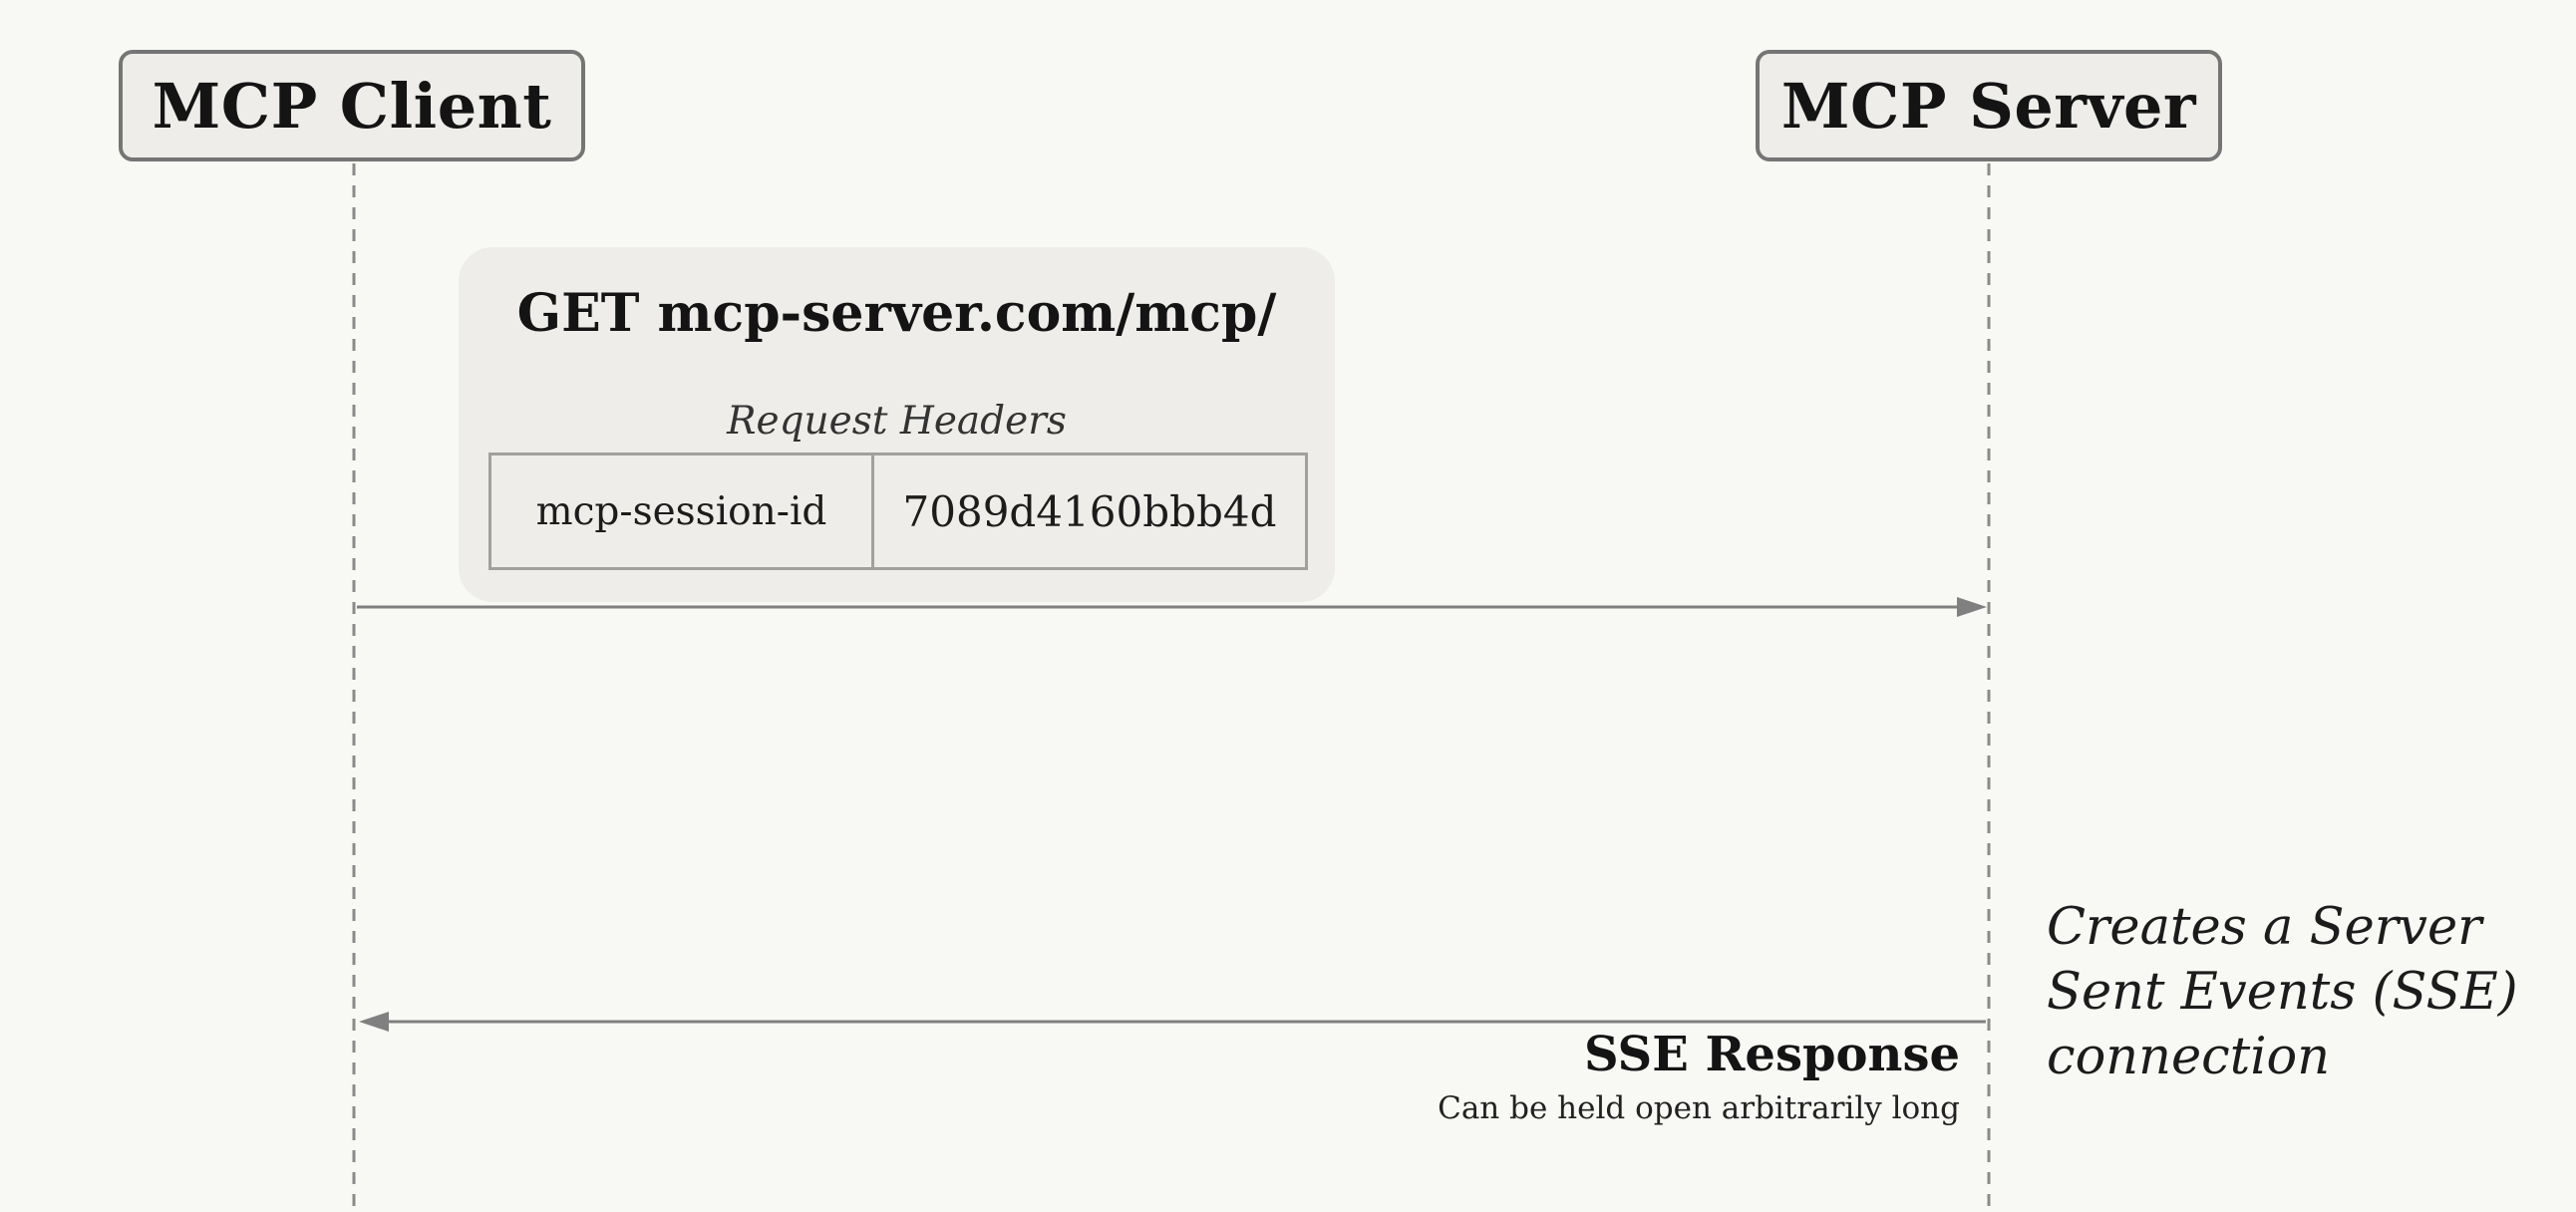 Image resolution: width=2576 pixels, height=1212 pixels. What do you see at coordinates (682, 511) in the screenshot?
I see `header-key-cell: mcp-session-id` at bounding box center [682, 511].